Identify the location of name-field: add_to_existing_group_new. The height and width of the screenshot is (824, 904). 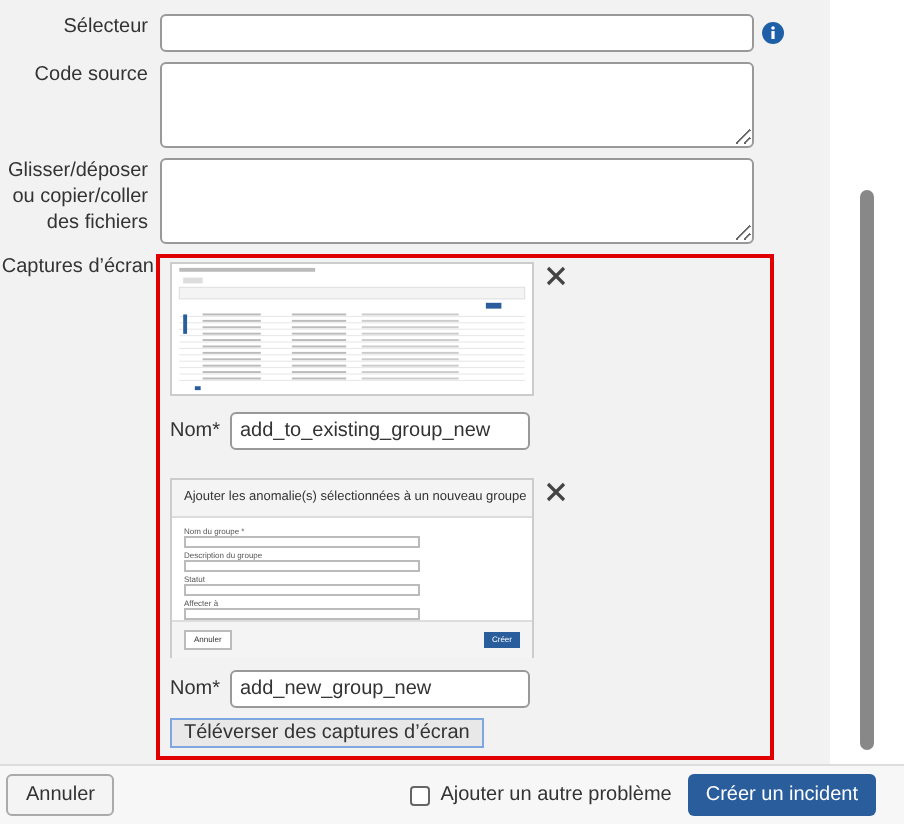
(380, 431).